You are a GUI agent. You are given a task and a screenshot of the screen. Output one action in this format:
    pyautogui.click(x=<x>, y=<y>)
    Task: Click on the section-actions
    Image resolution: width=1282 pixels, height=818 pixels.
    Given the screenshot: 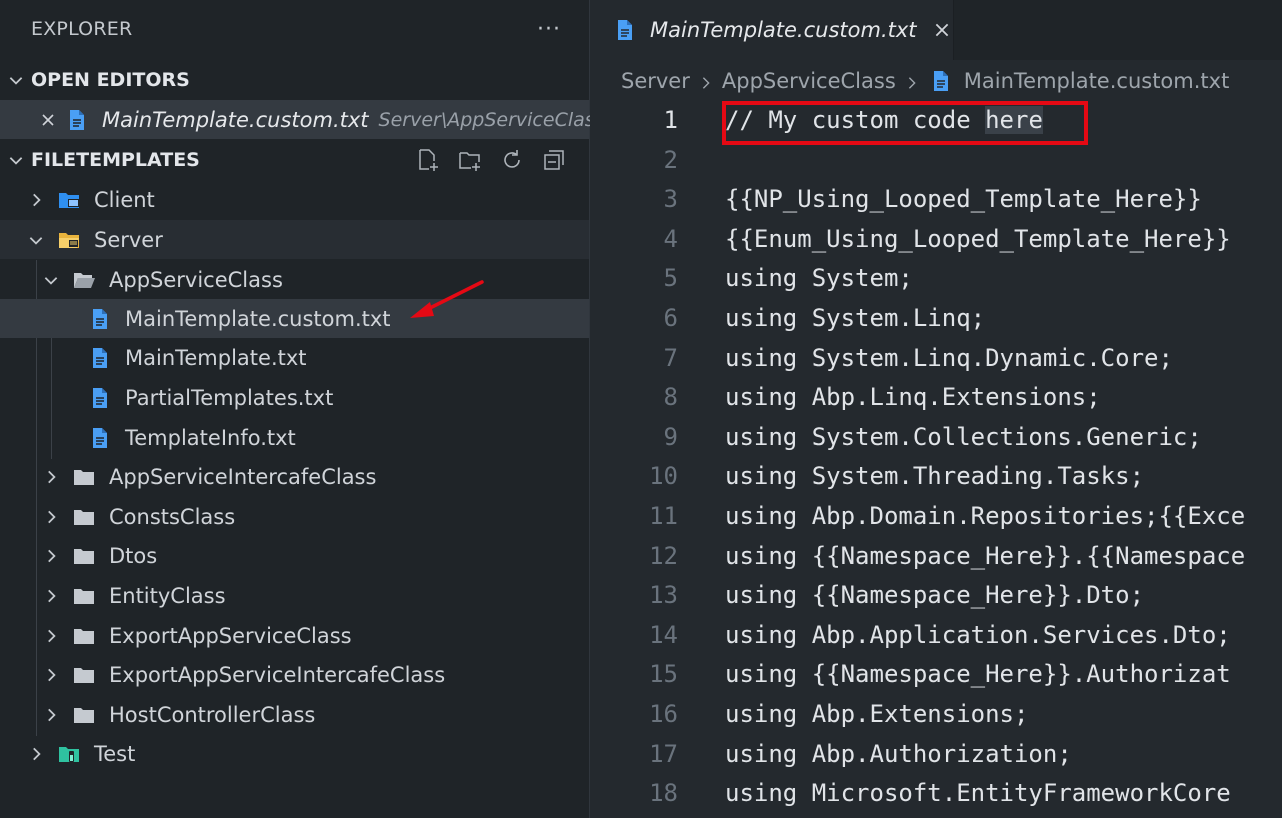 What is the action you would take?
    pyautogui.click(x=502, y=160)
    